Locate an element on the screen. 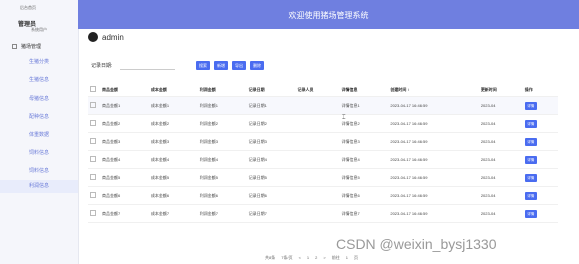 The image size is (579, 264). export-button: 导出 is located at coordinates (239, 65).